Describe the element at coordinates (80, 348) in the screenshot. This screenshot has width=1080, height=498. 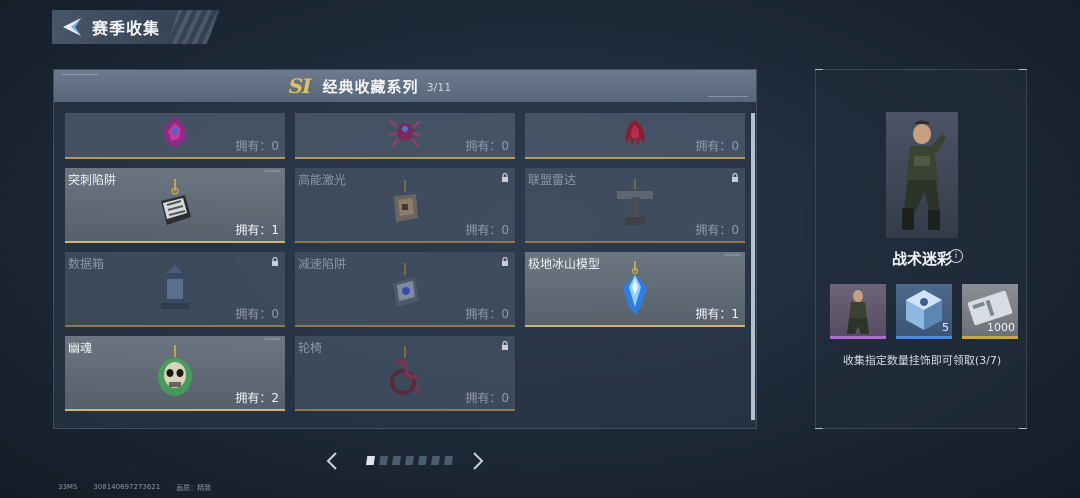
I see `item-name: 幽魂` at that location.